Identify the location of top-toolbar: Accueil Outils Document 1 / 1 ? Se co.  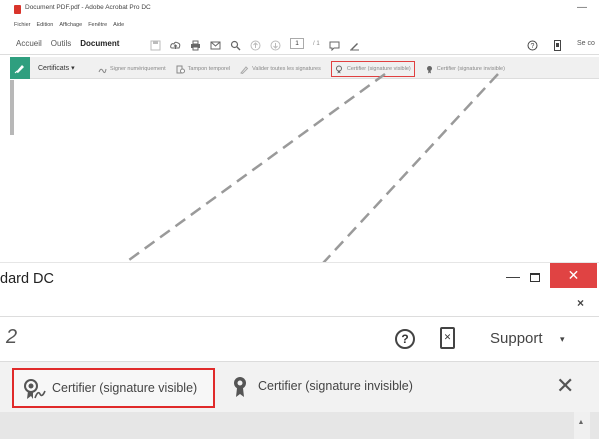
(299, 44).